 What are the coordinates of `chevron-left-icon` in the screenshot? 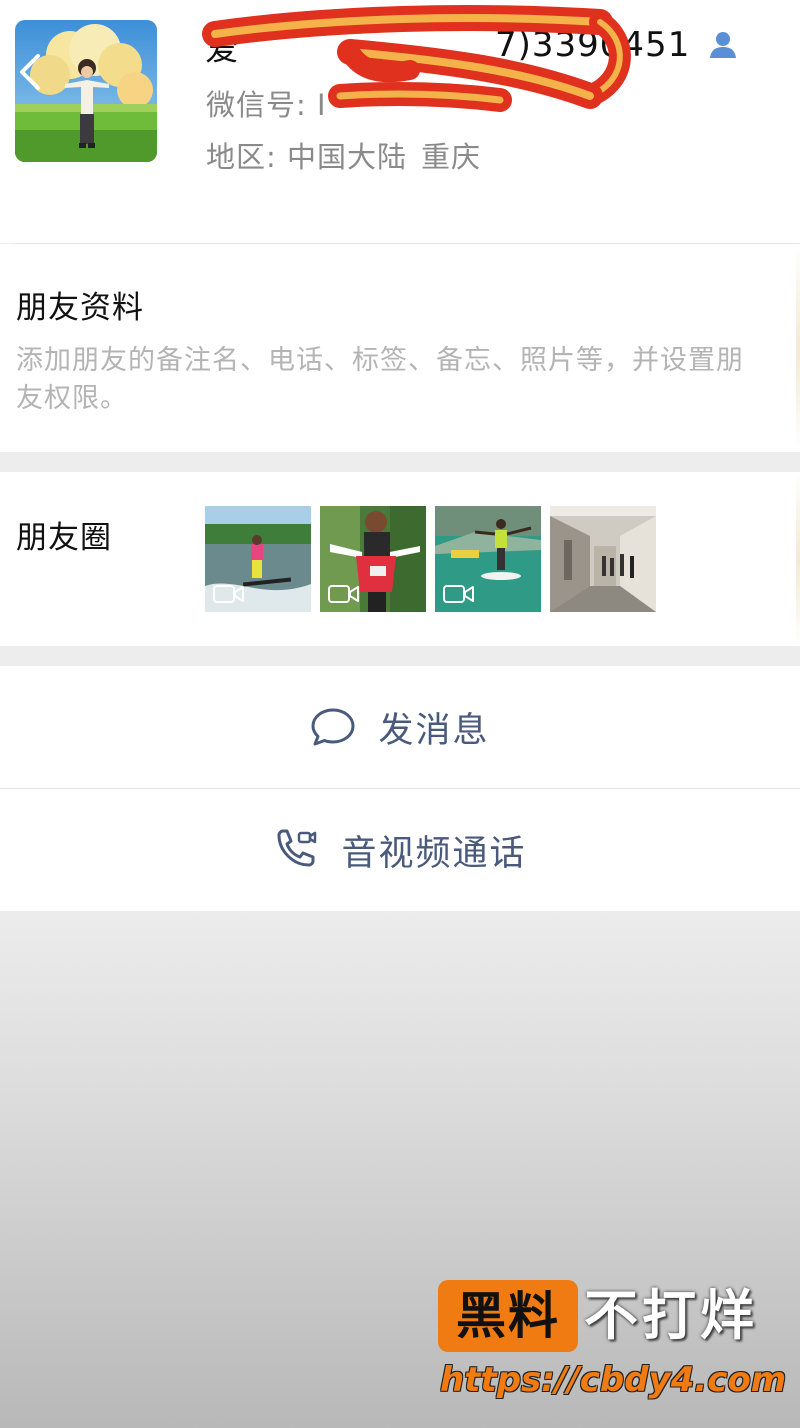 It's located at (30, 72).